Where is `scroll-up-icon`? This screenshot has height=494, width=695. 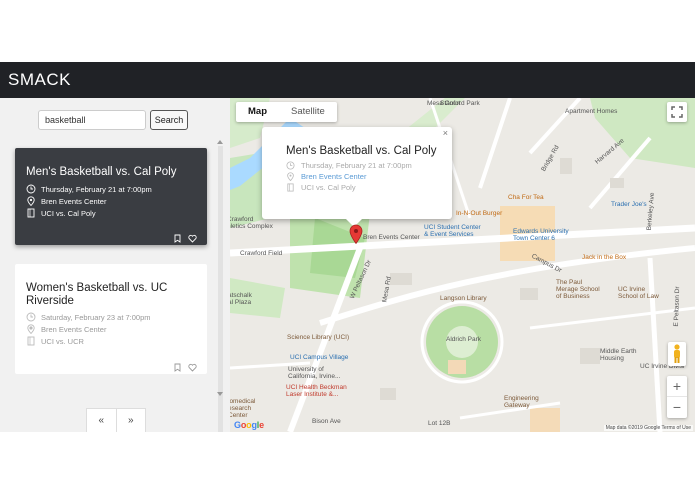
scroll-up-icon is located at coordinates (220, 142).